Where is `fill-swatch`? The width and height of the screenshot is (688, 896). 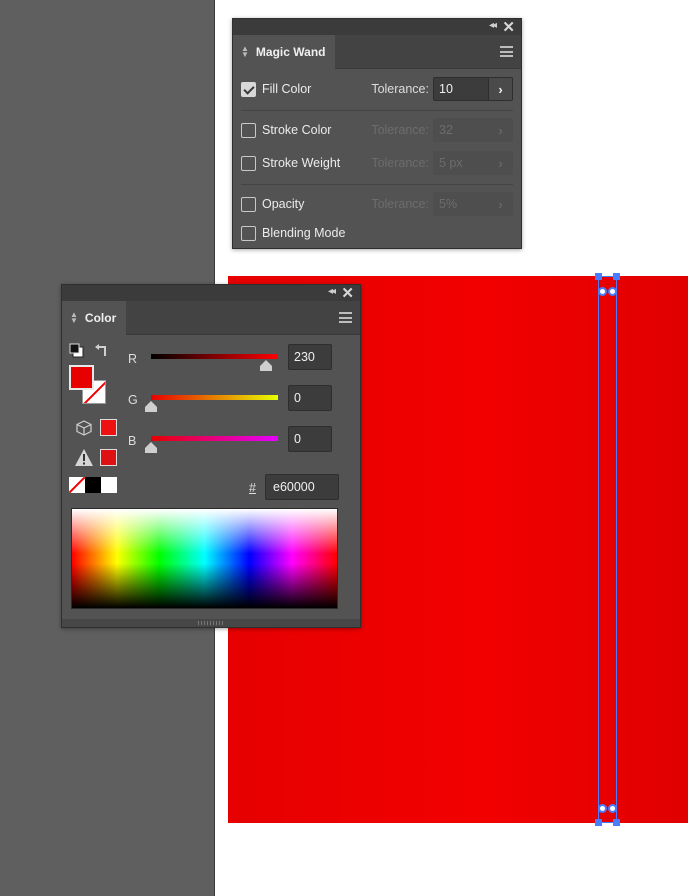
fill-swatch is located at coordinates (81, 377).